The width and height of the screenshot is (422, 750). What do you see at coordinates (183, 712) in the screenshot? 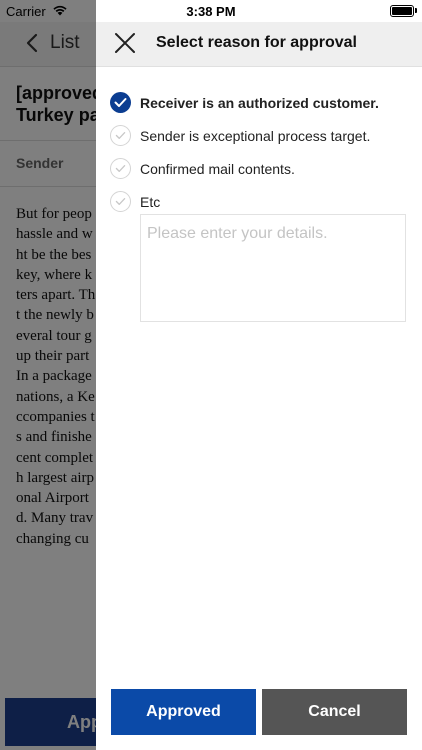
I see `approved-button: Approved` at bounding box center [183, 712].